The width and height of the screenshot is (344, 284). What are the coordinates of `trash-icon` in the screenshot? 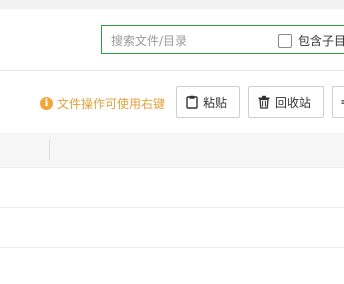 It's located at (264, 102).